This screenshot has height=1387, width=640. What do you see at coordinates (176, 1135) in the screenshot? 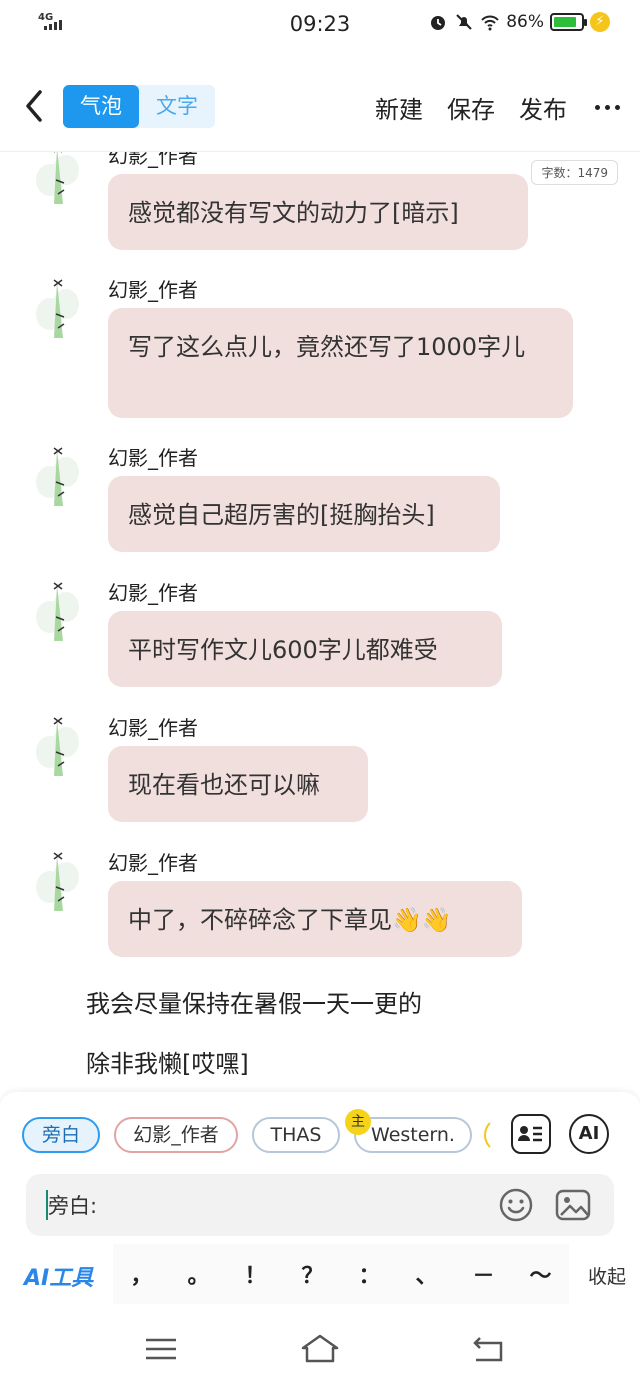
I see `role-chip-author: 幻影_作者` at bounding box center [176, 1135].